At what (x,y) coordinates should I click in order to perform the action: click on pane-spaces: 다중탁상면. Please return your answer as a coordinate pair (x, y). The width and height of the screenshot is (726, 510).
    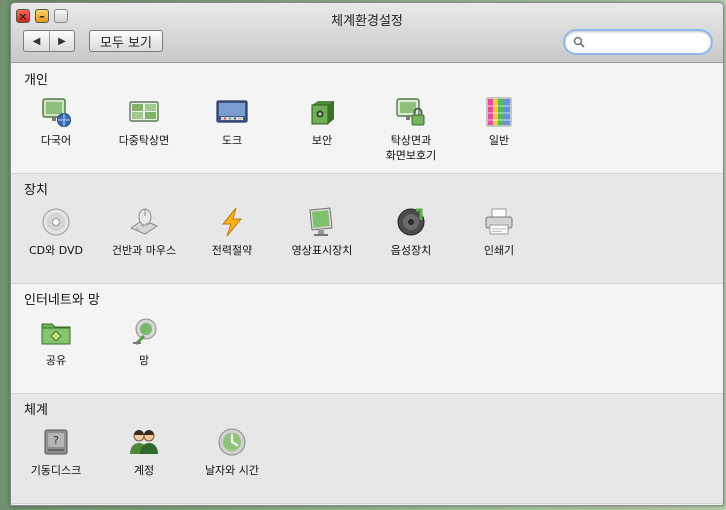
    Looking at the image, I should click on (144, 122).